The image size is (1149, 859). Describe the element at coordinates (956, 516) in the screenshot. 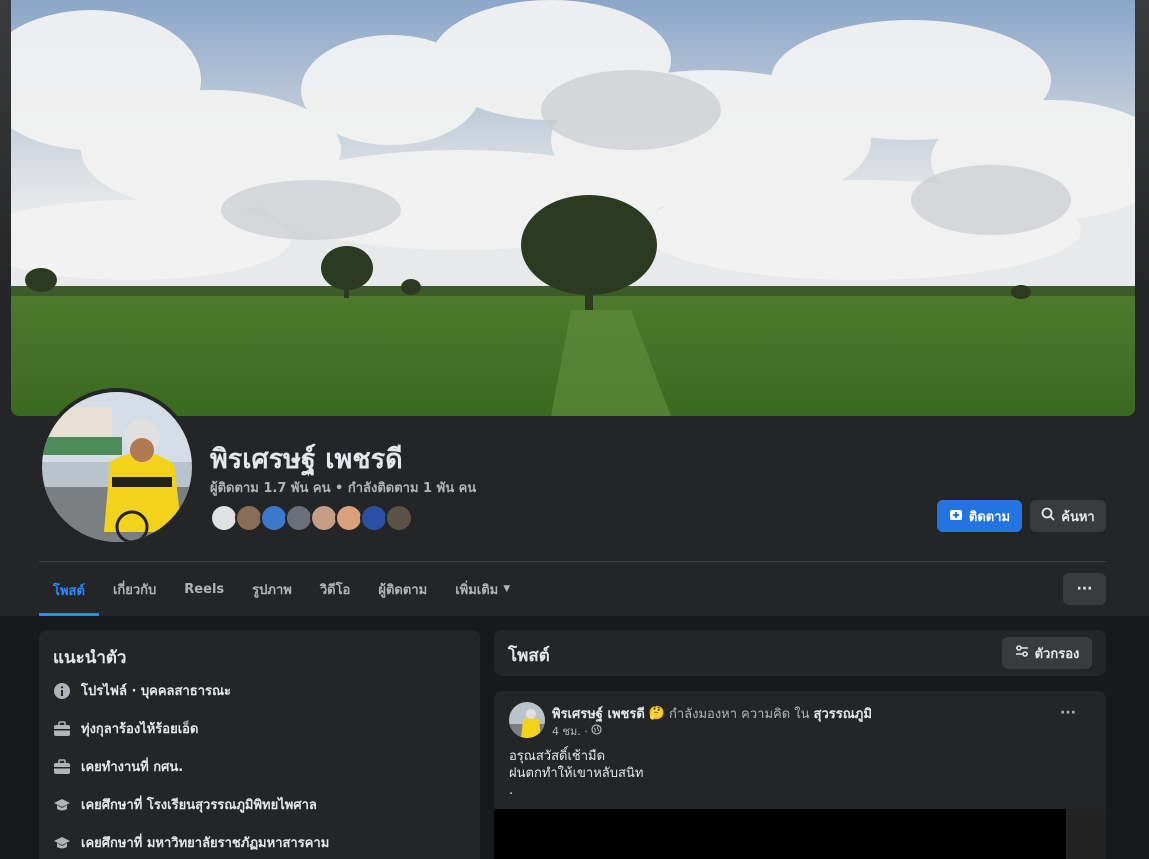

I see `follow-plus-icon` at that location.